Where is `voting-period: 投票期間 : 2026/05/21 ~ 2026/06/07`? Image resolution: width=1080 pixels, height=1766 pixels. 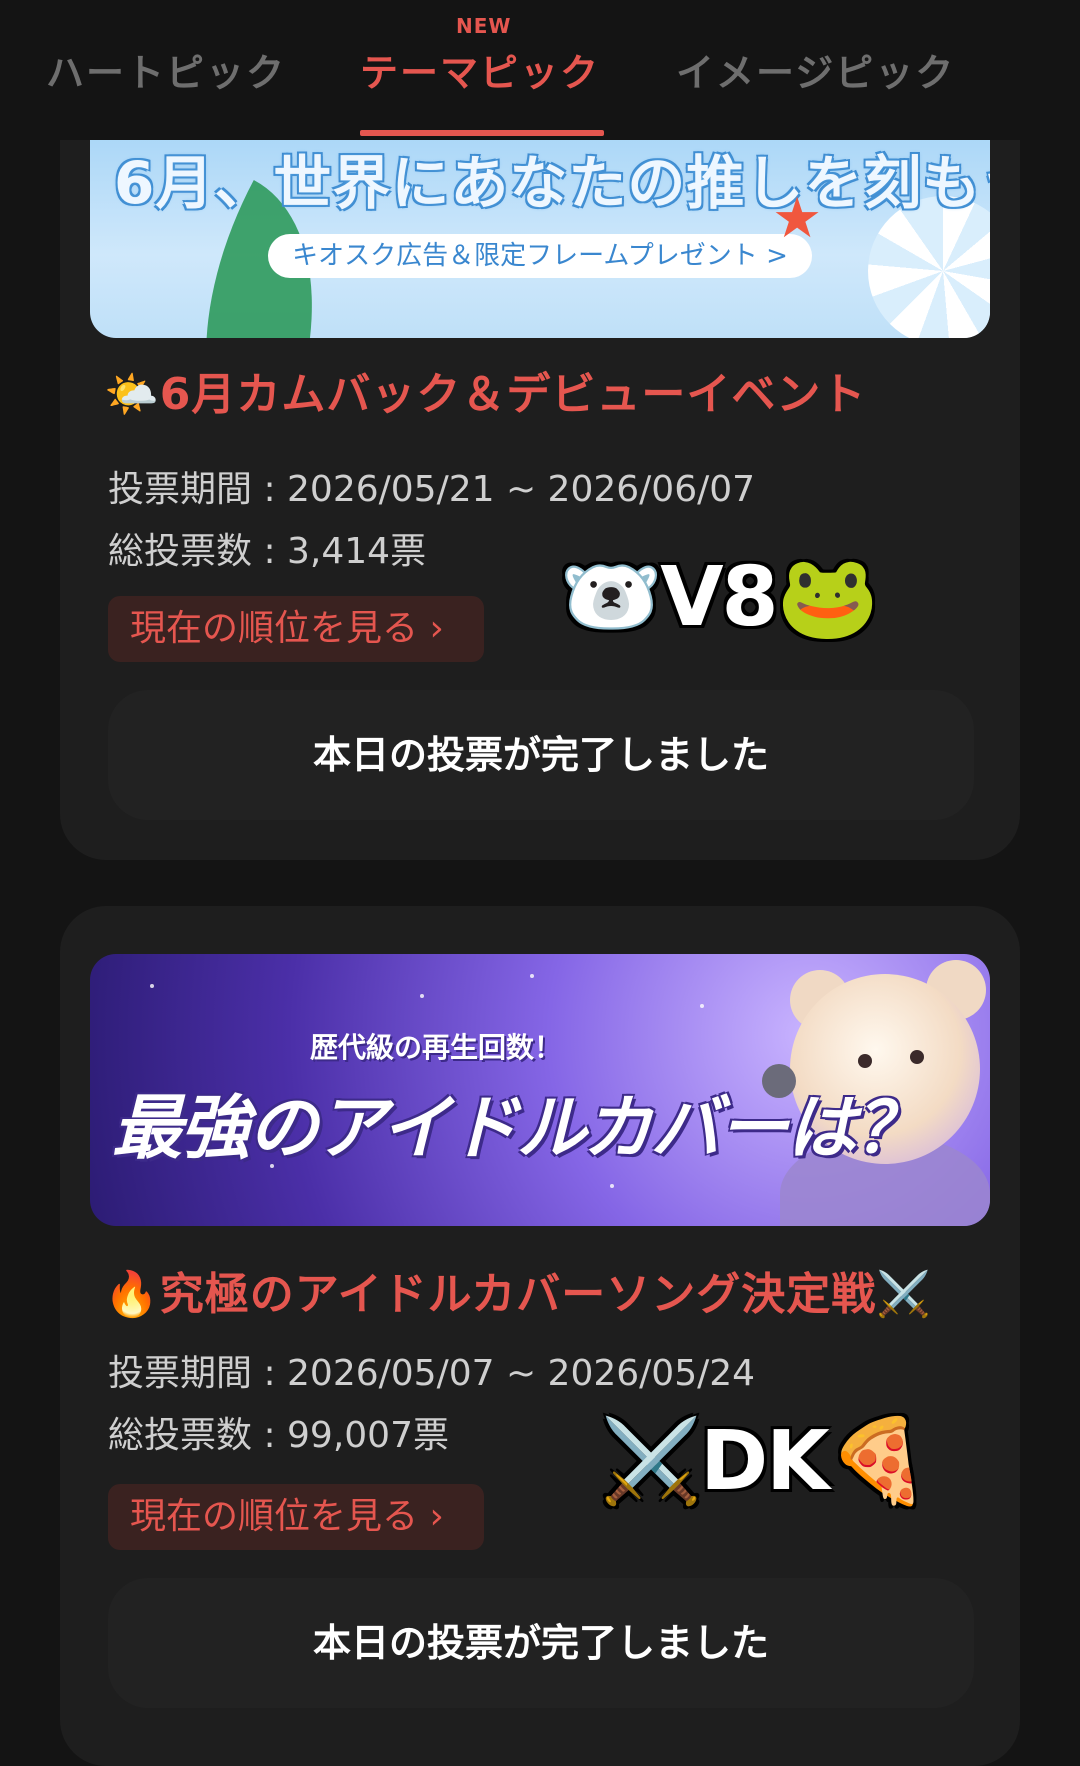
voting-period: 投票期間 : 2026/05/21 ~ 2026/06/07 is located at coordinates (432, 489).